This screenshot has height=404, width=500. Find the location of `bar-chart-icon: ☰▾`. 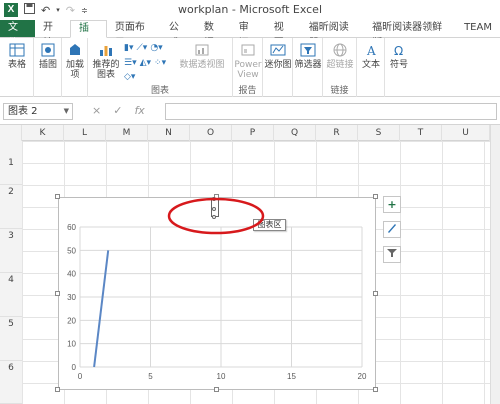

bar-chart-icon: ☰▾ is located at coordinates (130, 63).